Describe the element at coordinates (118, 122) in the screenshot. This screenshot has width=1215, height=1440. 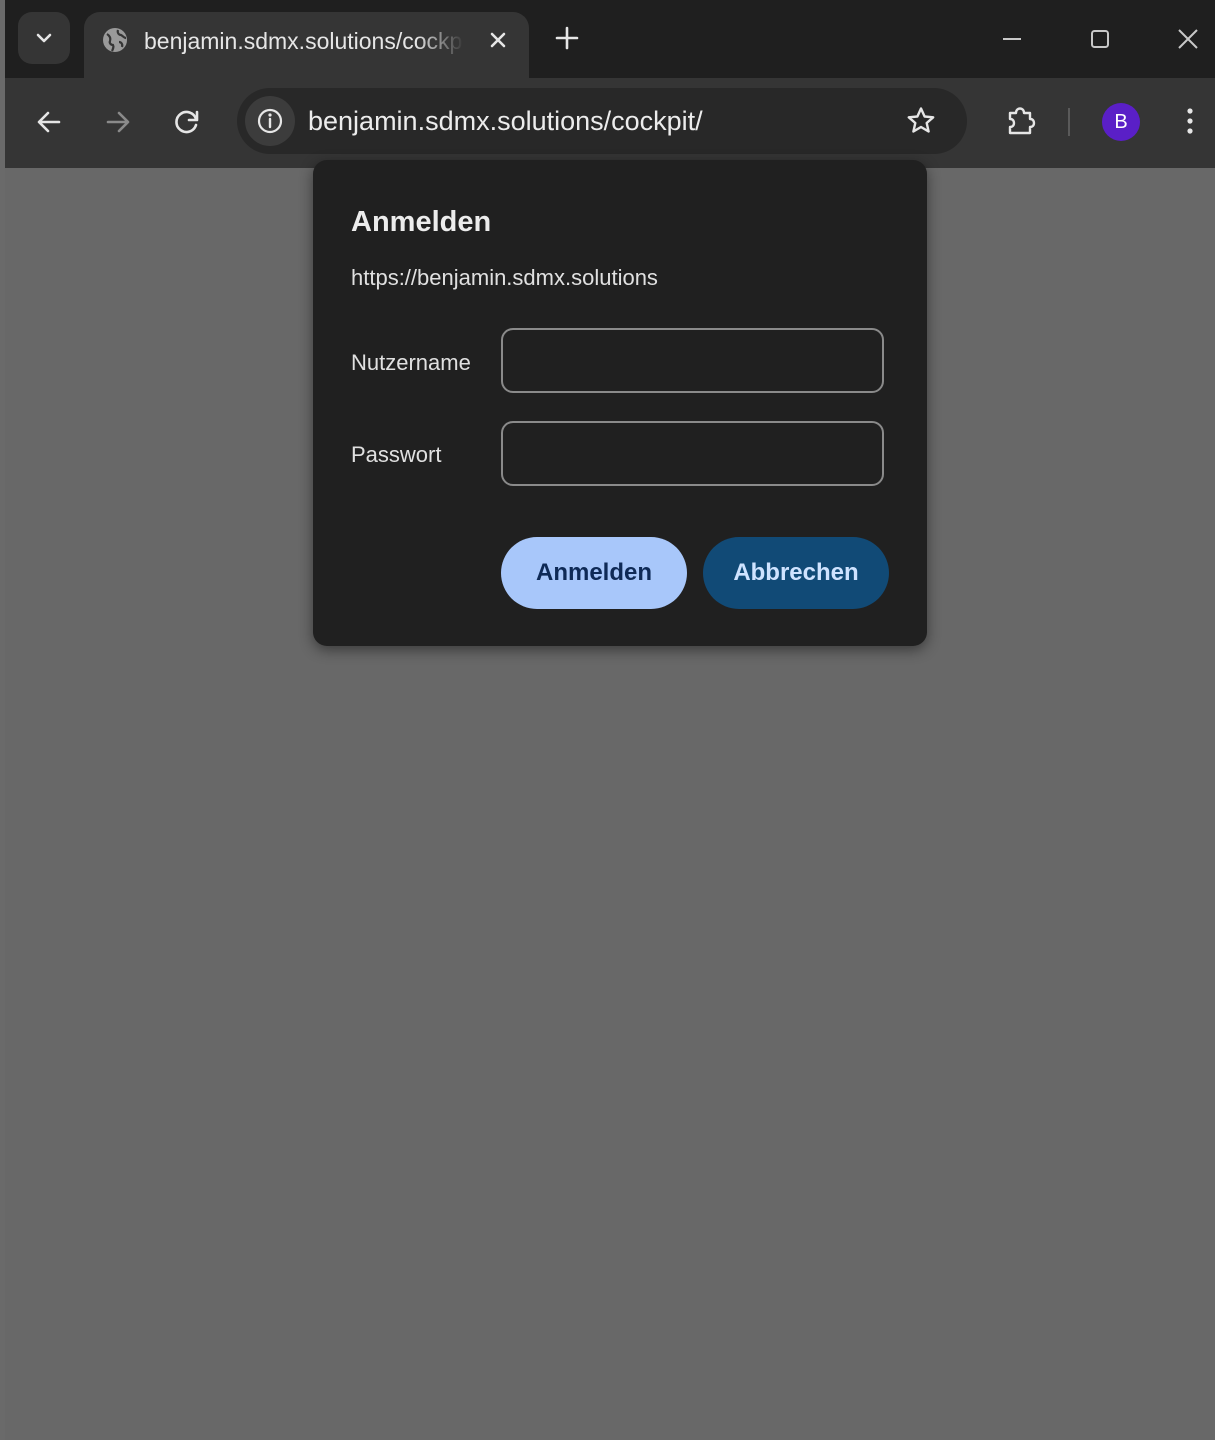
I see `forward-arrow-icon` at that location.